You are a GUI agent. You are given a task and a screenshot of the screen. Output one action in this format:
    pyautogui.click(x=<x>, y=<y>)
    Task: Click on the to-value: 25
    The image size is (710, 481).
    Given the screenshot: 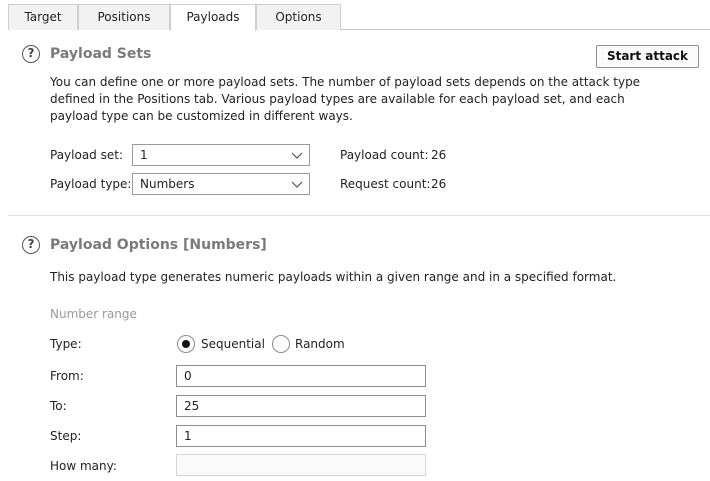 What is the action you would take?
    pyautogui.click(x=192, y=406)
    